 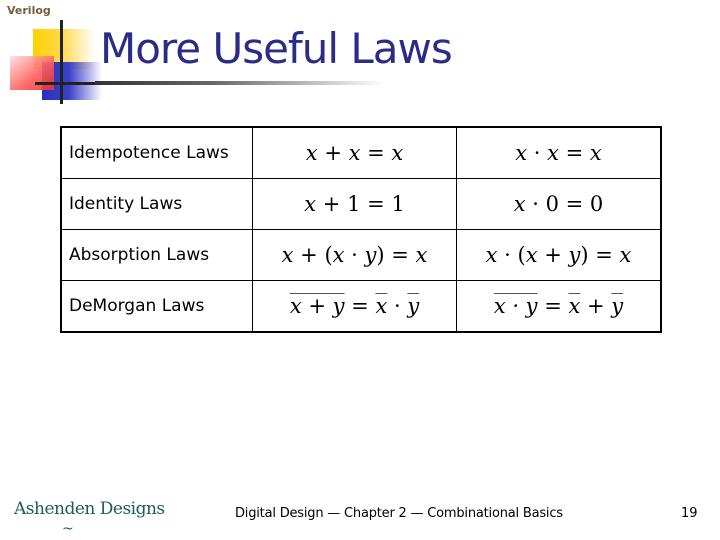 What do you see at coordinates (55, 55) in the screenshot?
I see `slide-logo-graphic` at bounding box center [55, 55].